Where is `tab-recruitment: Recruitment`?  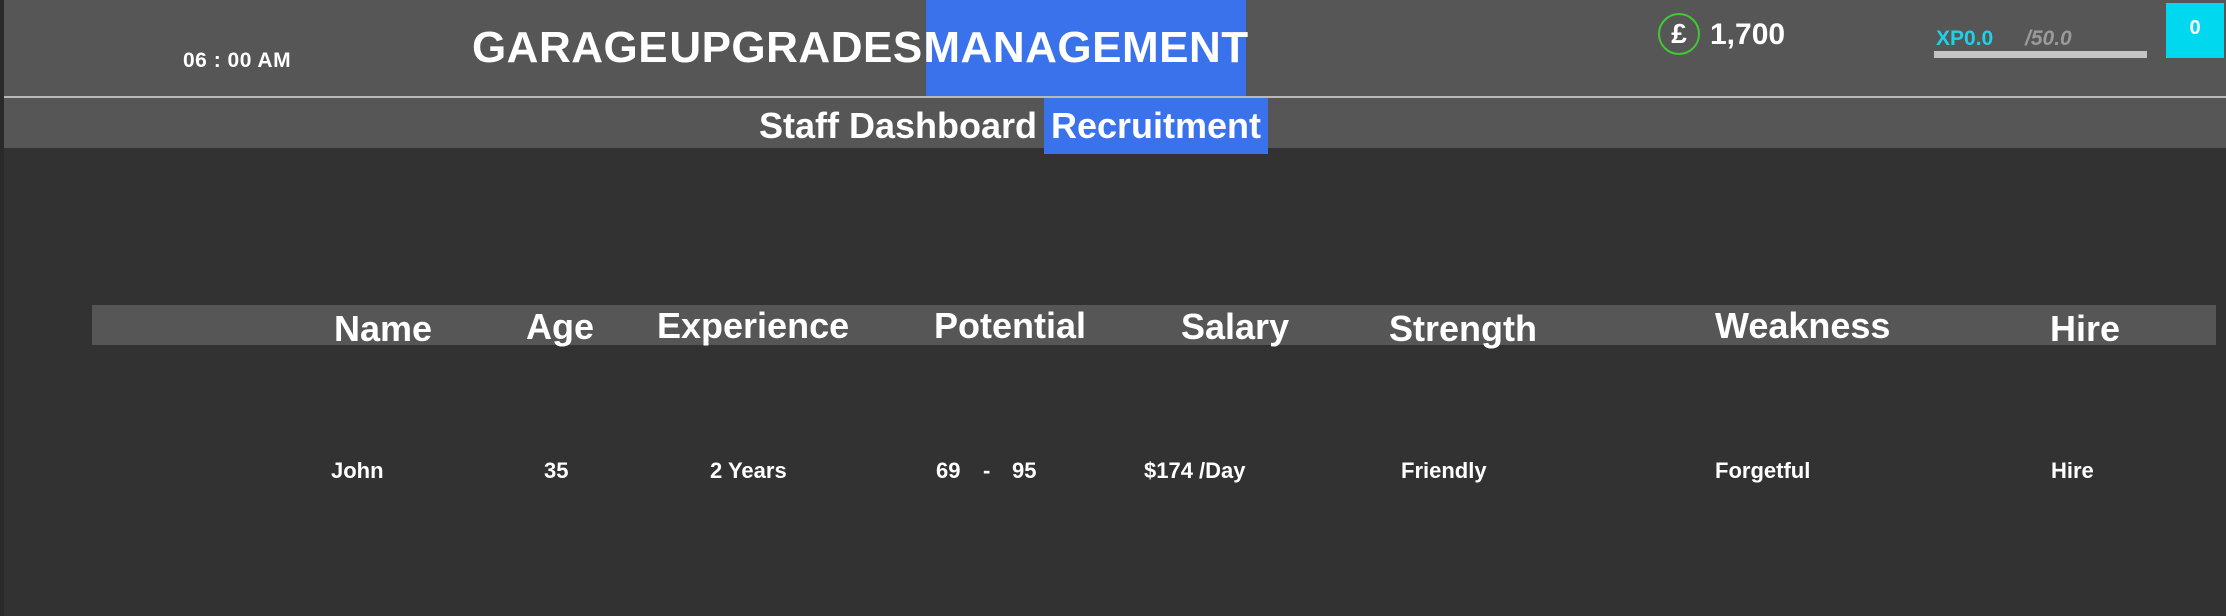 tab-recruitment: Recruitment is located at coordinates (1156, 126).